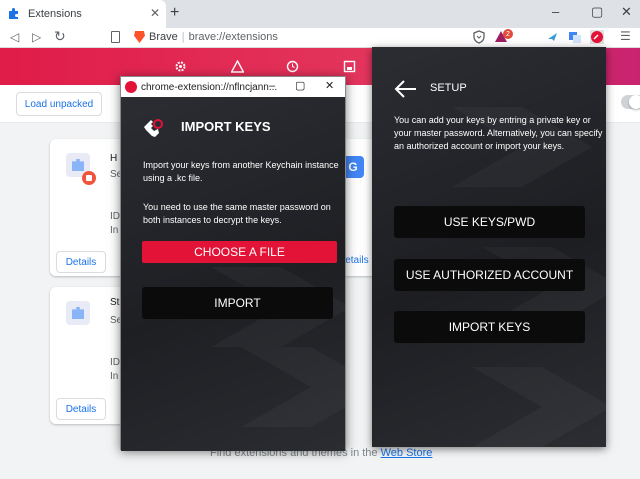 This screenshot has height=479, width=640. Describe the element at coordinates (55, 14) in the screenshot. I see `tab-title: Extensions` at that location.